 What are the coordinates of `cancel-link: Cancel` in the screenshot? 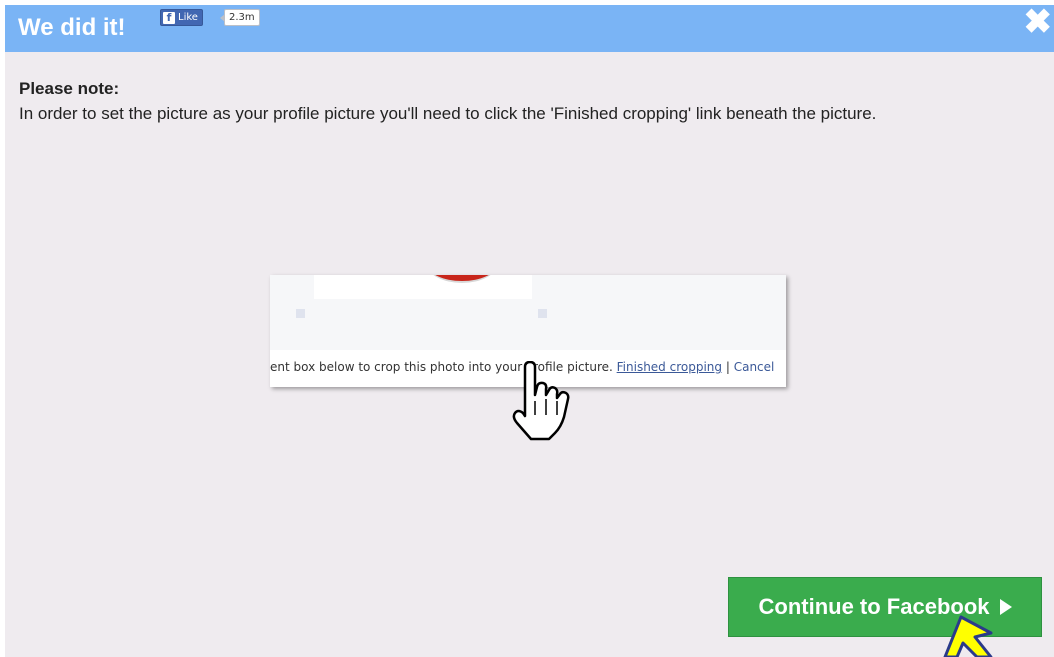 It's located at (754, 367).